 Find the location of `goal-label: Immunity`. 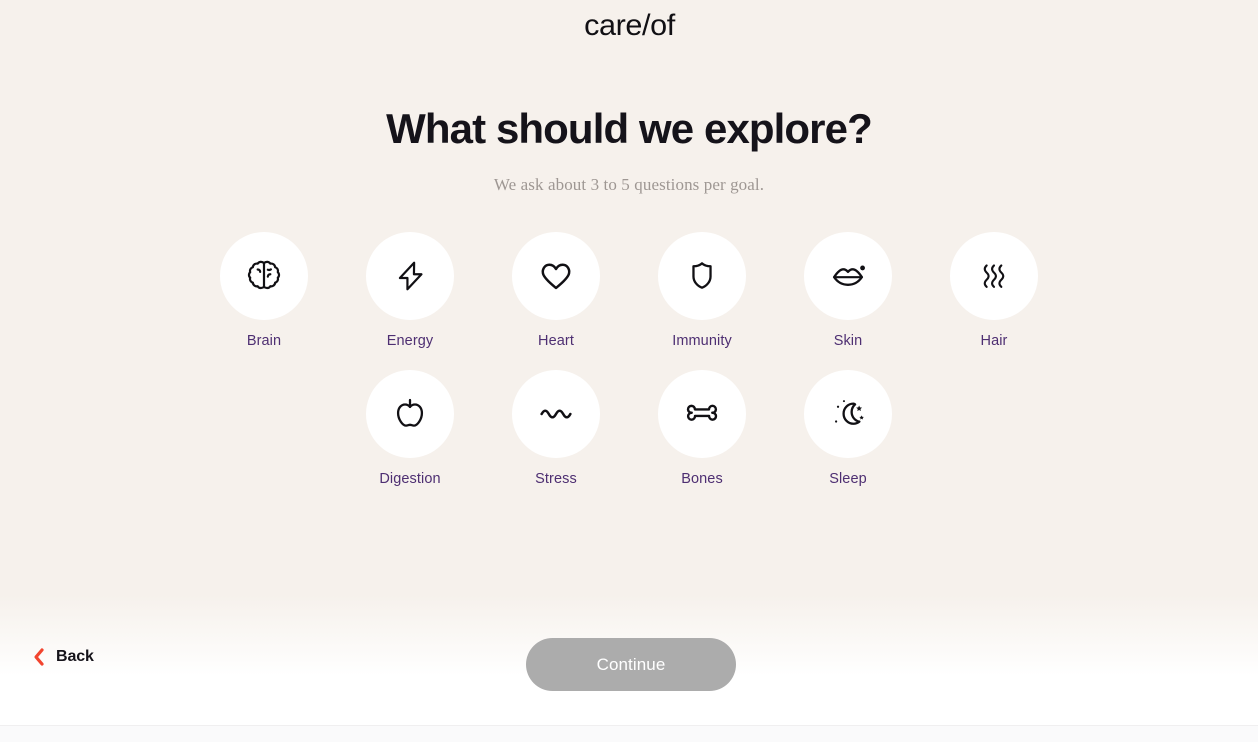

goal-label: Immunity is located at coordinates (702, 341).